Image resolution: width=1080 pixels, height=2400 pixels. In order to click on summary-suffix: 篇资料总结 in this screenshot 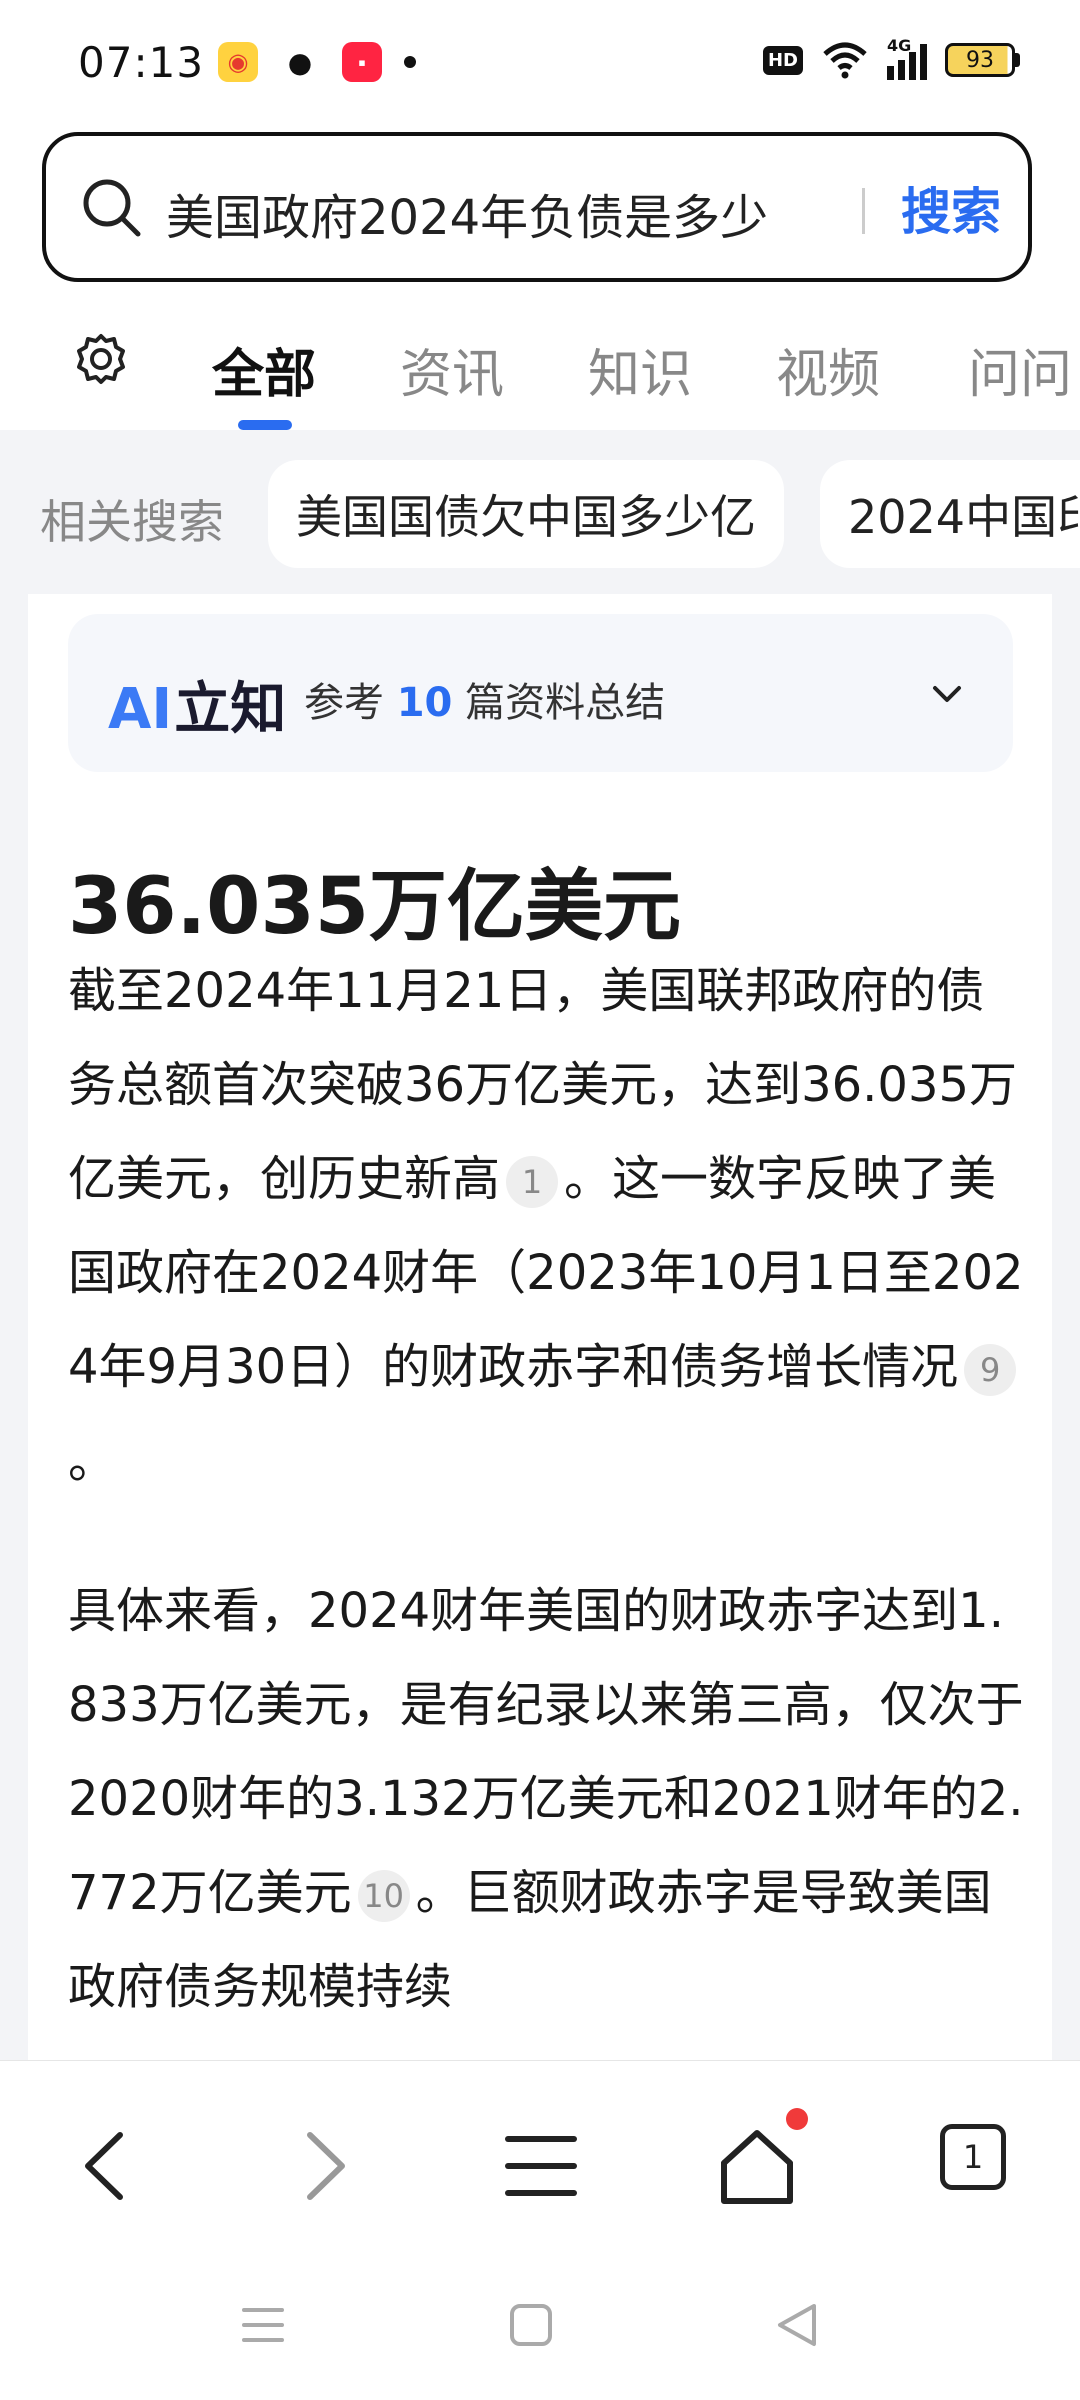, I will do `click(565, 703)`.